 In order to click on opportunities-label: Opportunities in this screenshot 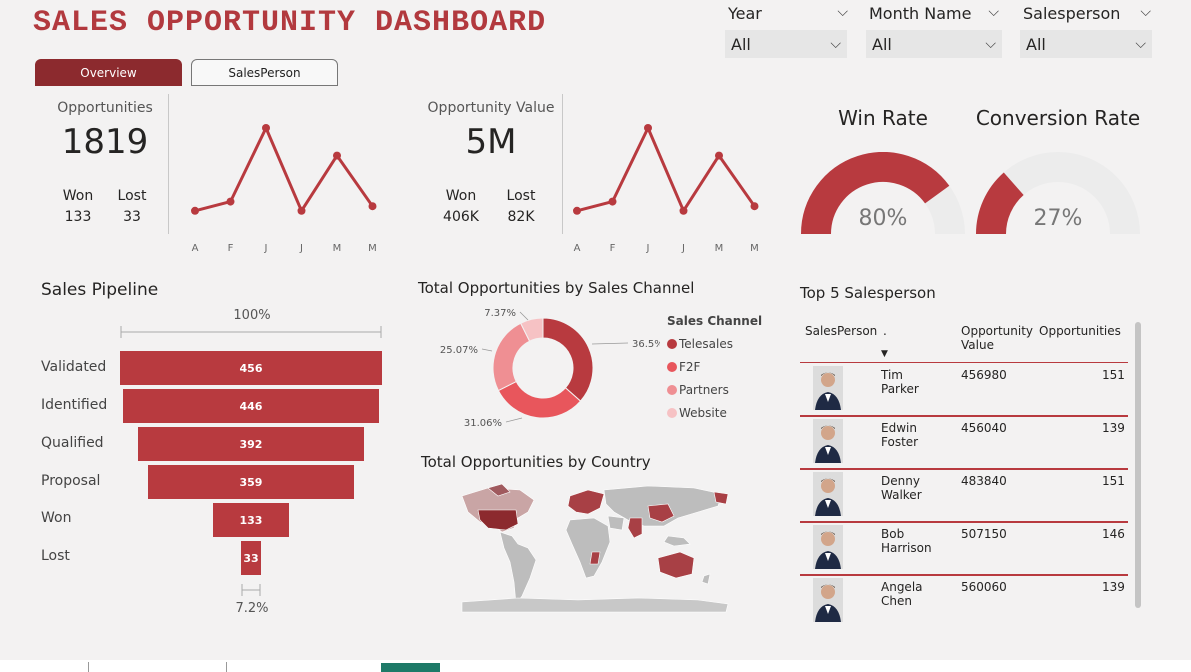, I will do `click(105, 108)`.